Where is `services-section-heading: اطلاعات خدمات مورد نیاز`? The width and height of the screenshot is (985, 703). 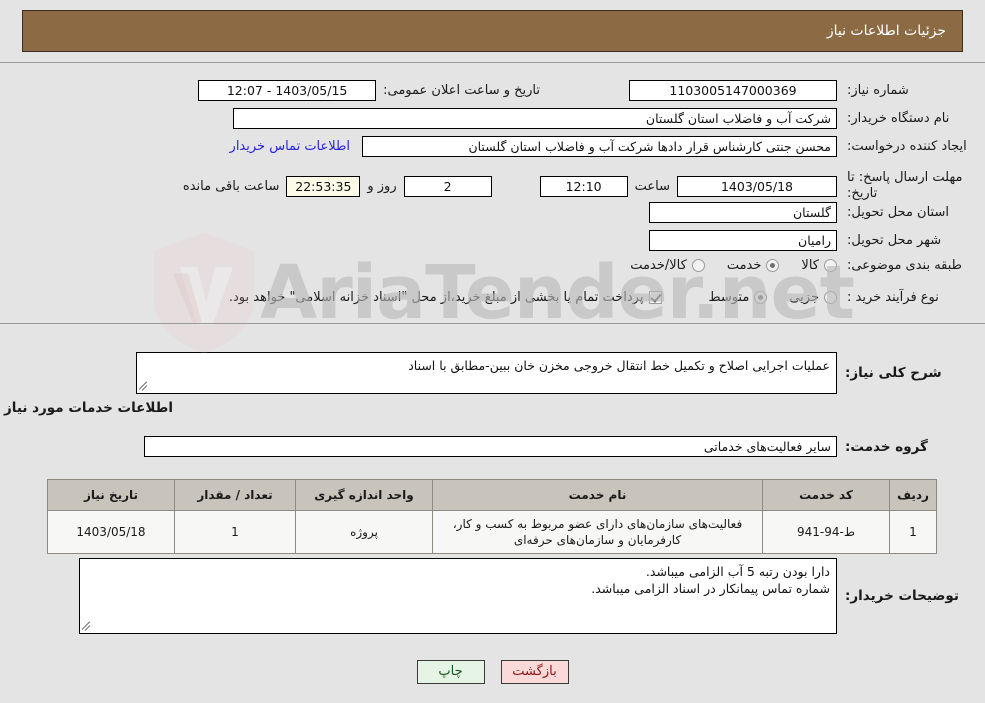
services-section-heading: اطلاعات خدمات مورد نیاز is located at coordinates (88, 408).